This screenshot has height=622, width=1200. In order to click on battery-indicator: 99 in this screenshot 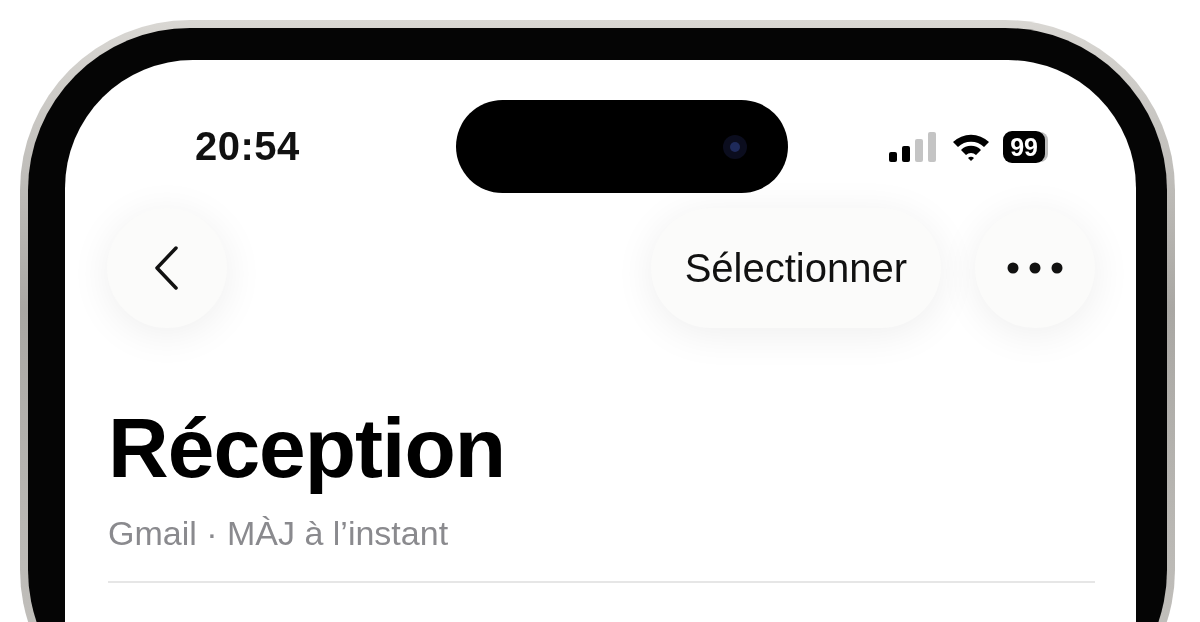, I will do `click(1024, 146)`.